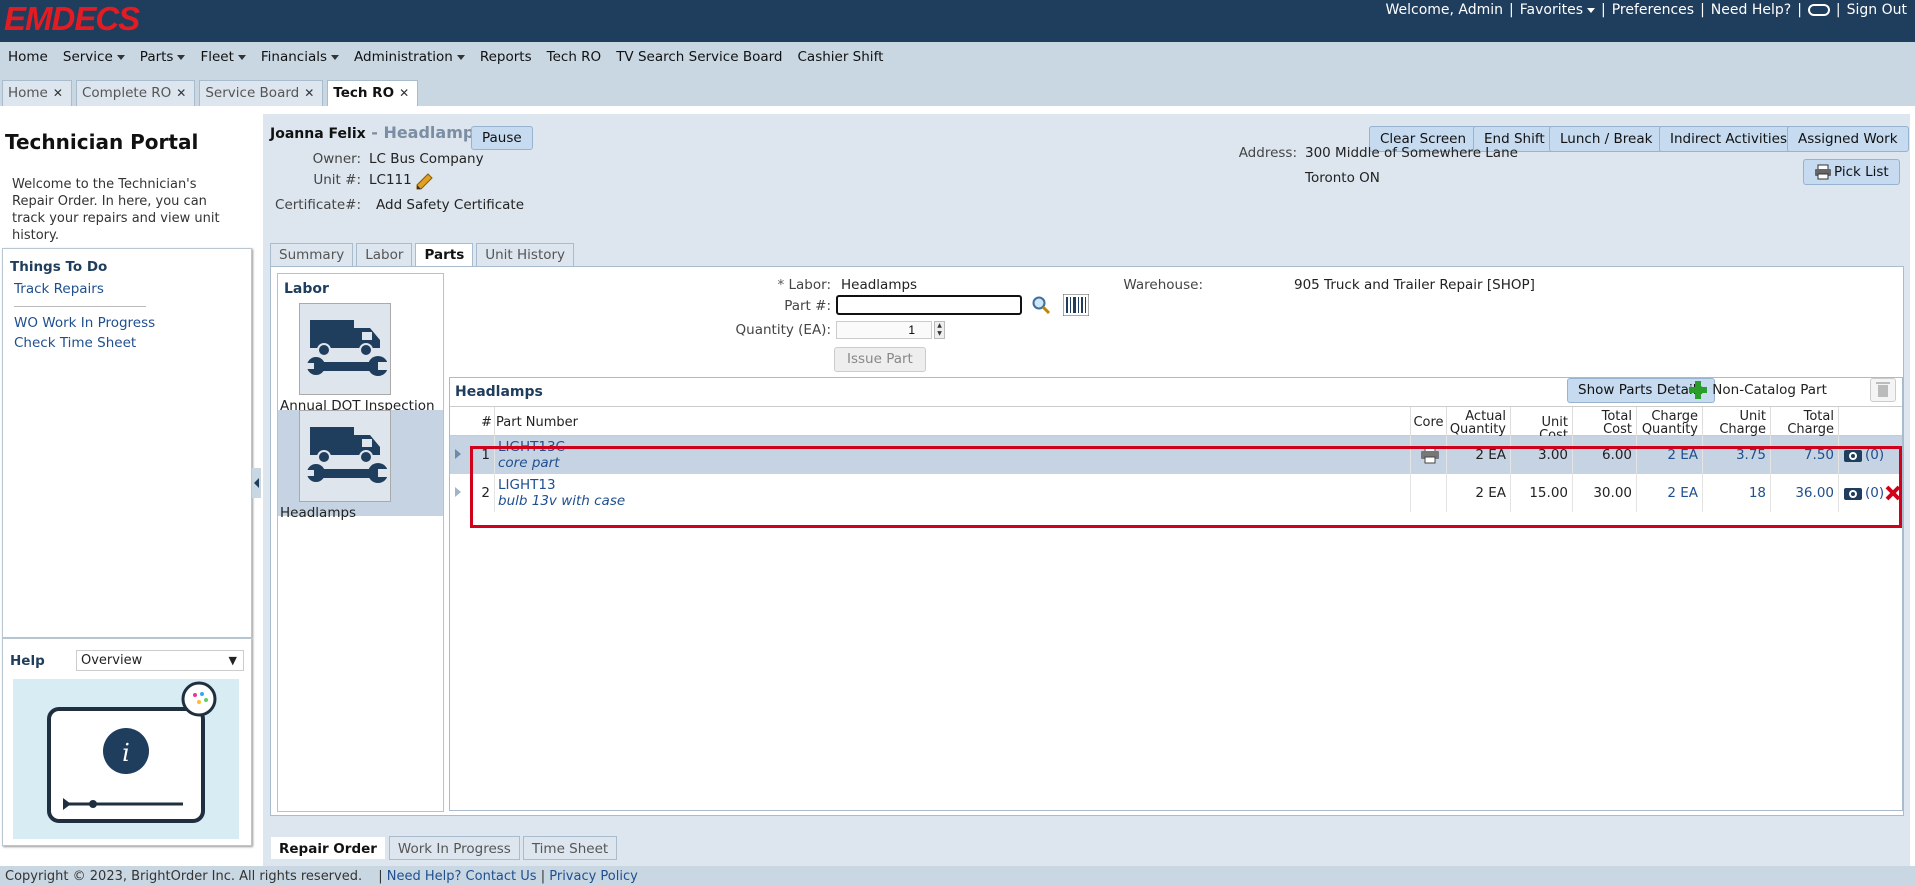  I want to click on trash-icon, so click(1883, 389).